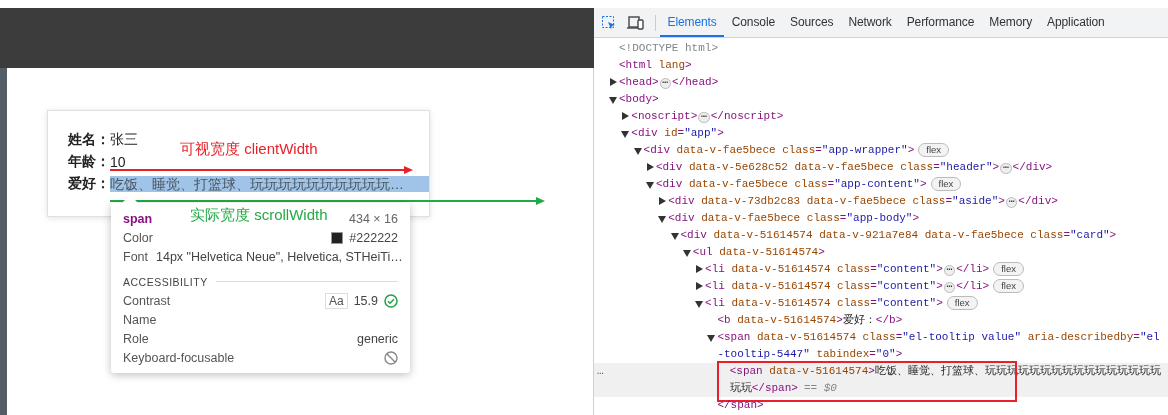  I want to click on dom-row: <div data-v-fae5bece class="app-wrapper"> flex, so click(881, 150).